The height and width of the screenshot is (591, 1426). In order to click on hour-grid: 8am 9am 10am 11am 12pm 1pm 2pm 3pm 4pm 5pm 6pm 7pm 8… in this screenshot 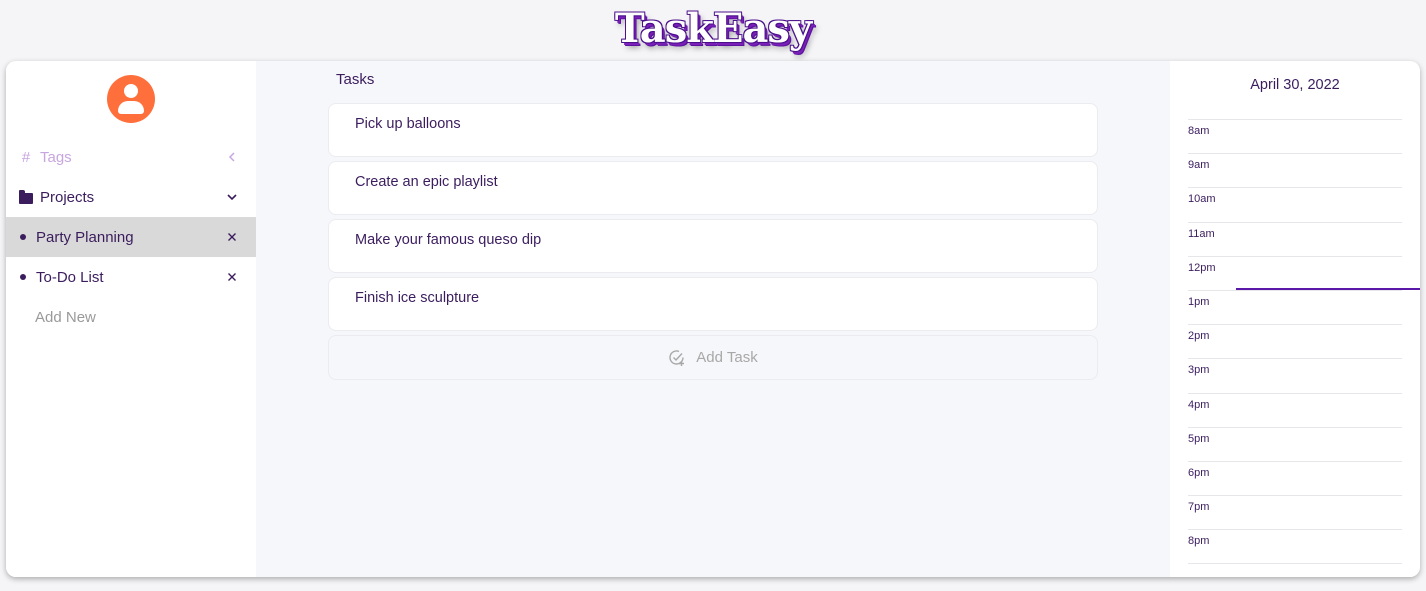, I will do `click(1304, 342)`.